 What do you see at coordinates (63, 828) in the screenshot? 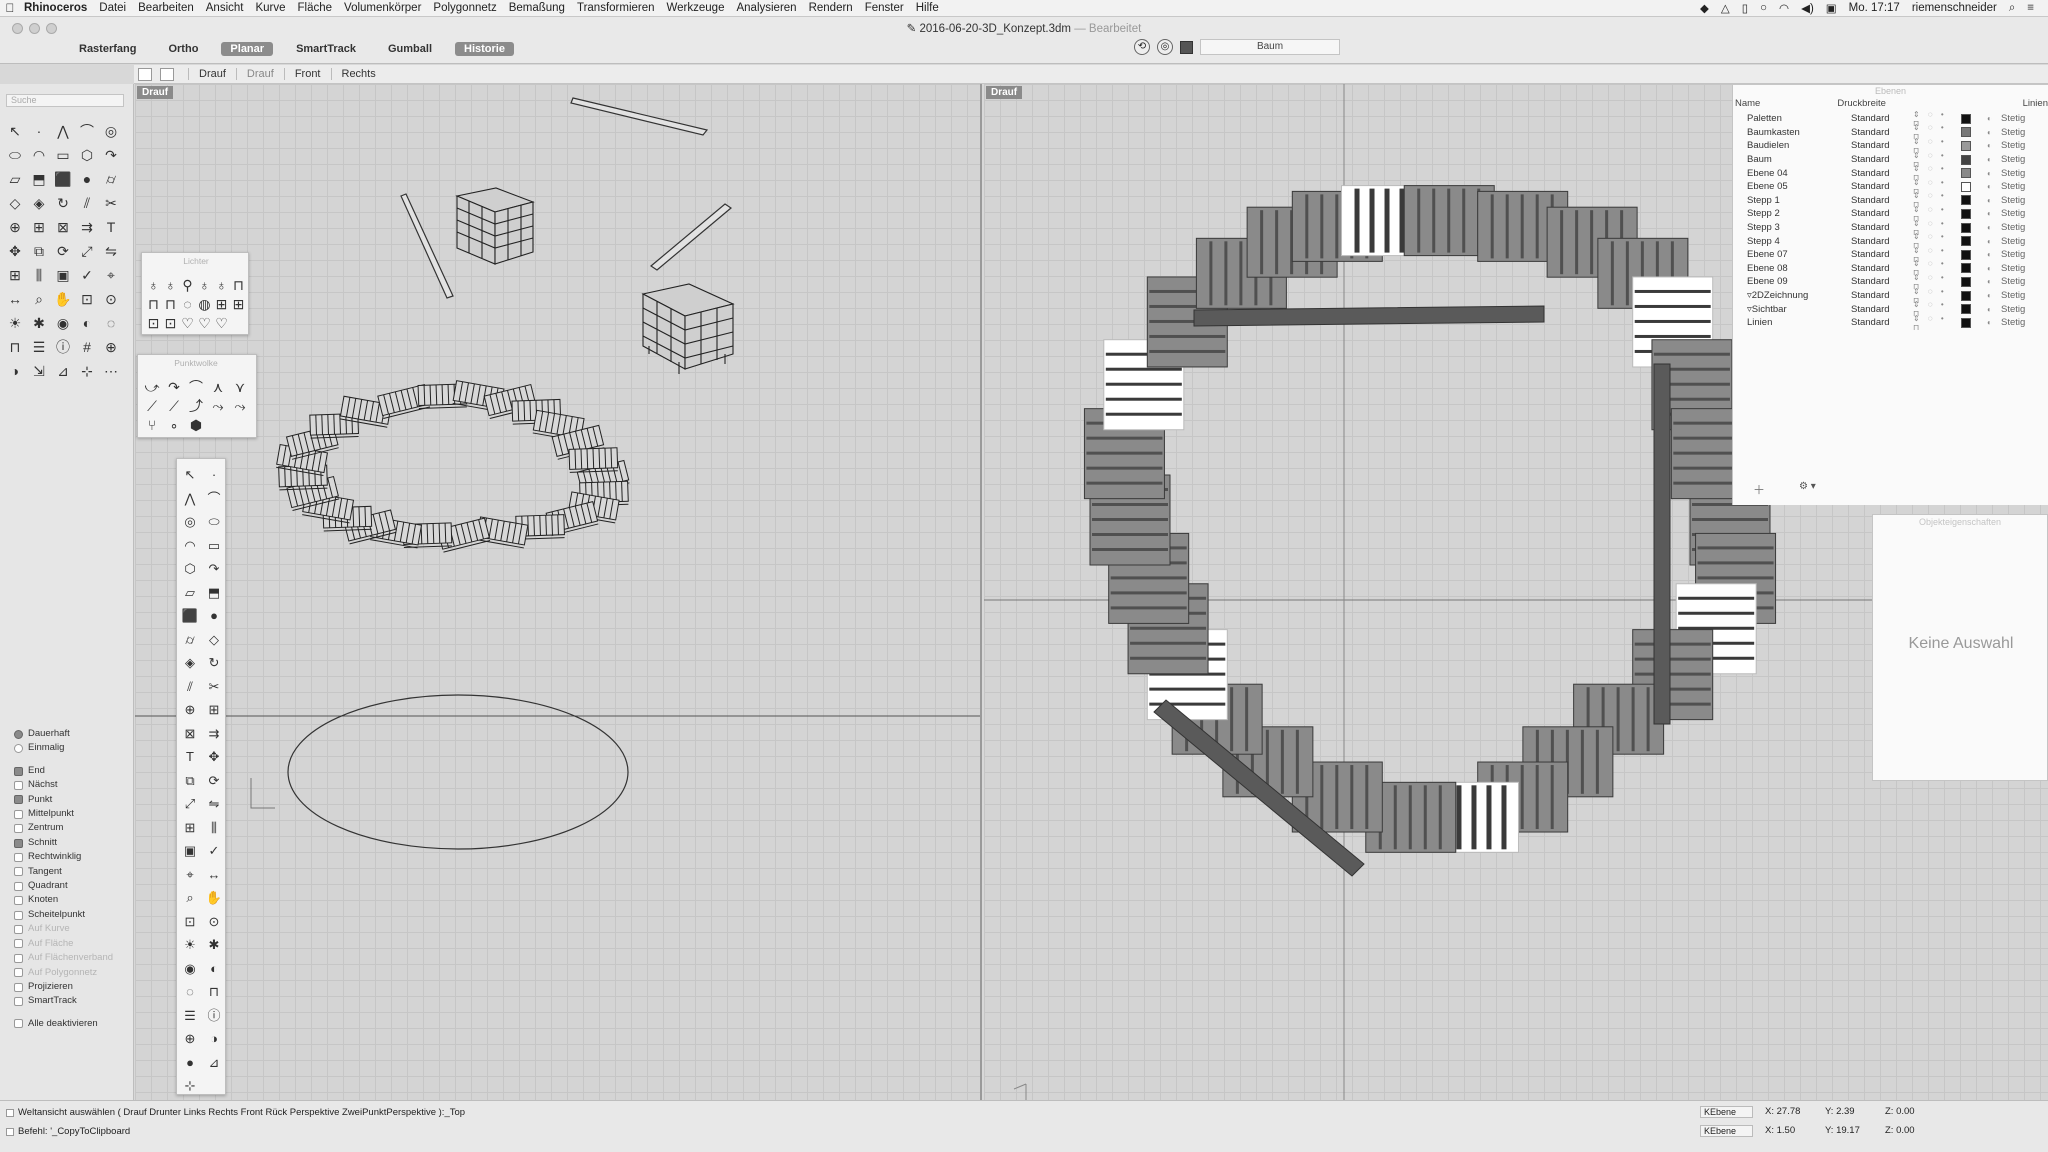
I see `osnap-zentrum: Zentrum` at bounding box center [63, 828].